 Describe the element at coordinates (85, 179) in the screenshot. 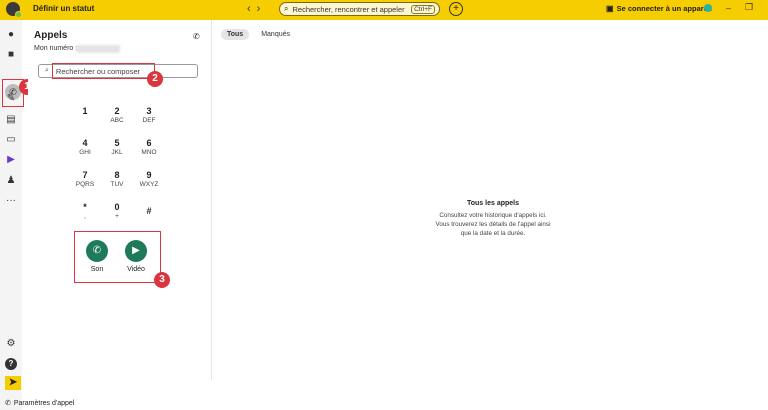

I see `key-7: 7 PQRS` at that location.